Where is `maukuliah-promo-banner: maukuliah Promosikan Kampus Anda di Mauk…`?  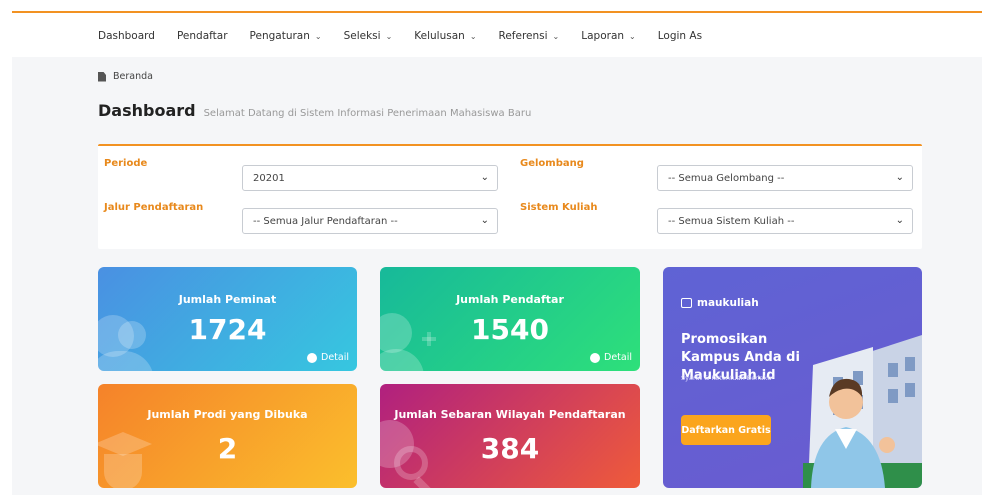
maukuliah-promo-banner: maukuliah Promosikan Kampus Anda di Mauk… is located at coordinates (792, 377).